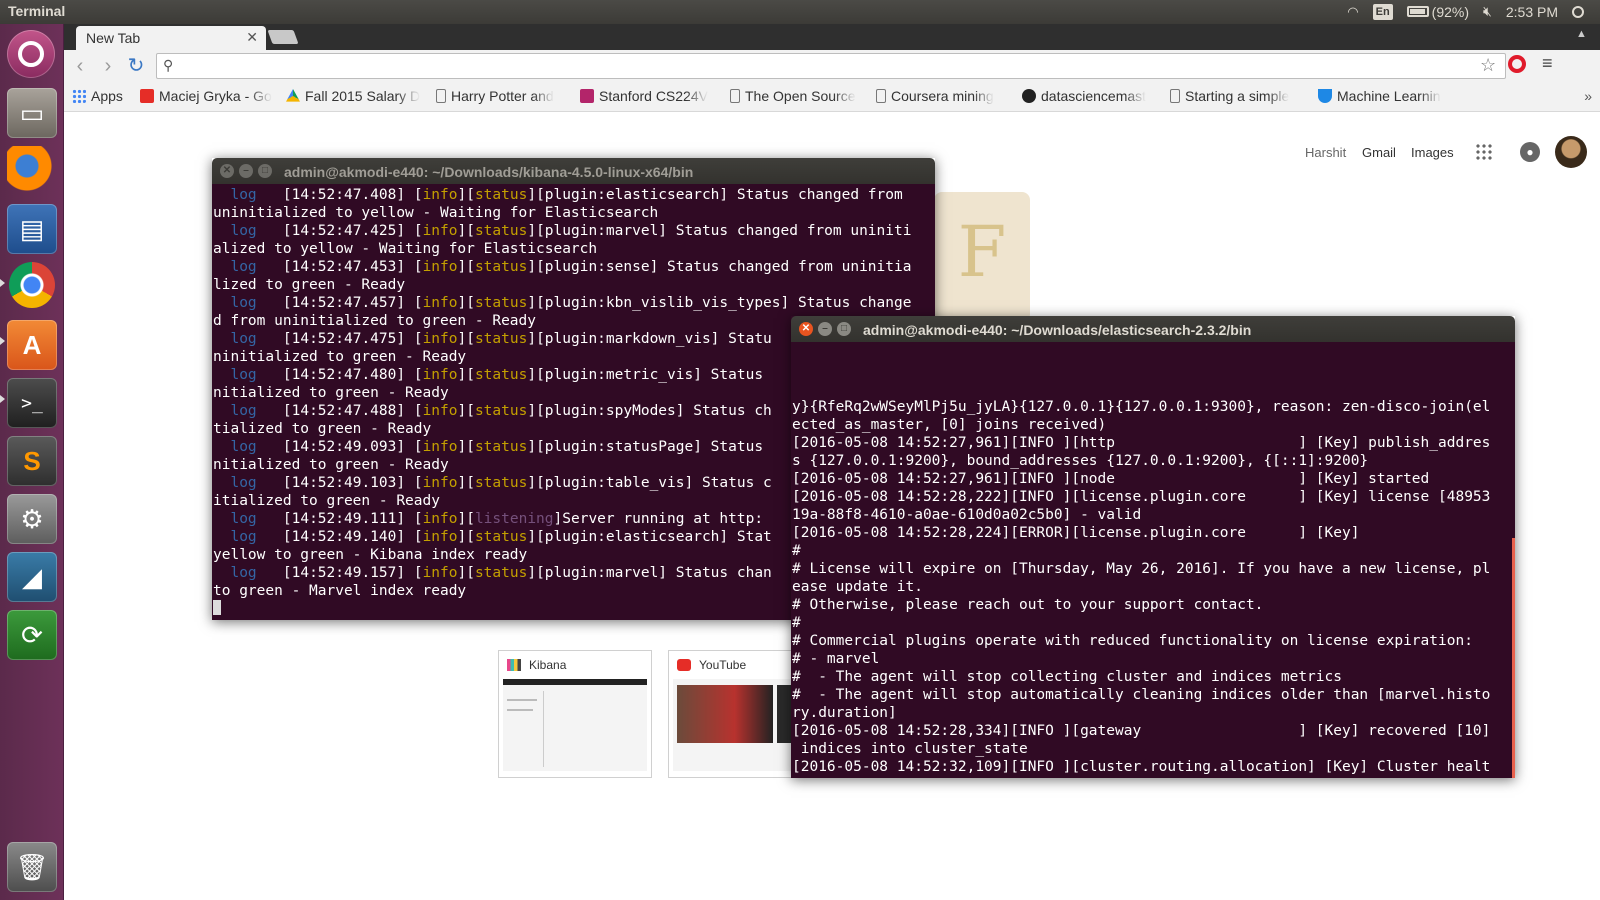 The width and height of the screenshot is (1600, 900). What do you see at coordinates (2, 341) in the screenshot?
I see `running-indicator` at bounding box center [2, 341].